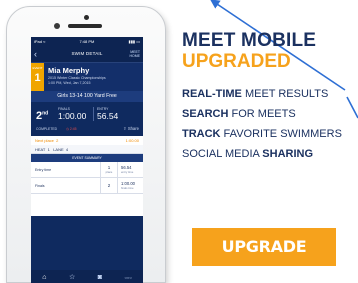  Describe the element at coordinates (248, 154) in the screenshot. I see `feature-item: SOCIAL MEDIA SHARING` at that location.